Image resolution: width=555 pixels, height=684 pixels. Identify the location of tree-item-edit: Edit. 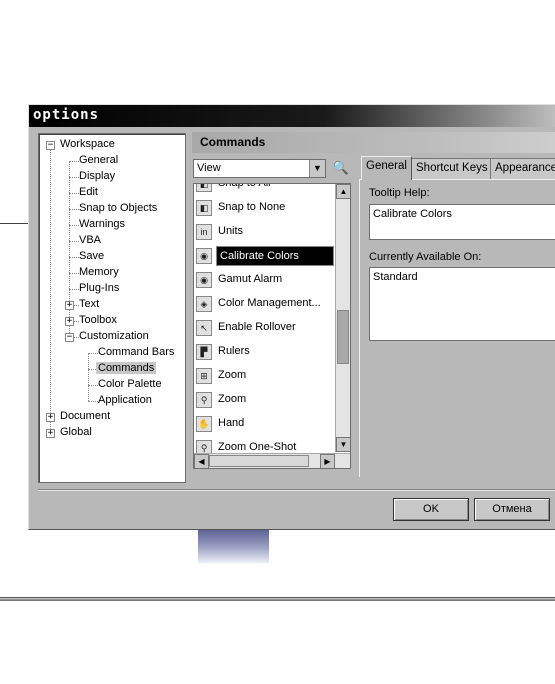
(88, 193).